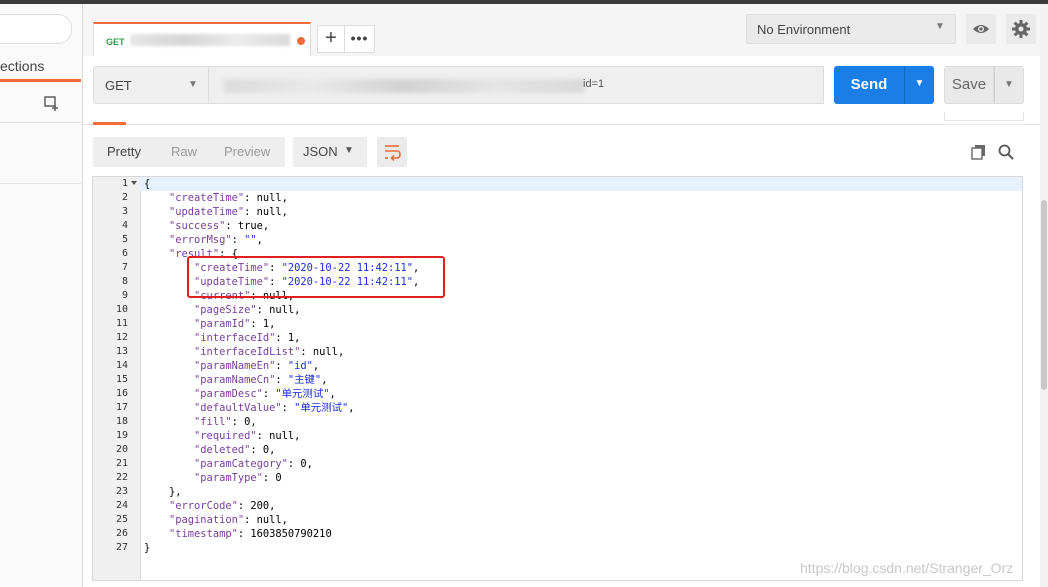  I want to click on line-number: 16, so click(121, 393).